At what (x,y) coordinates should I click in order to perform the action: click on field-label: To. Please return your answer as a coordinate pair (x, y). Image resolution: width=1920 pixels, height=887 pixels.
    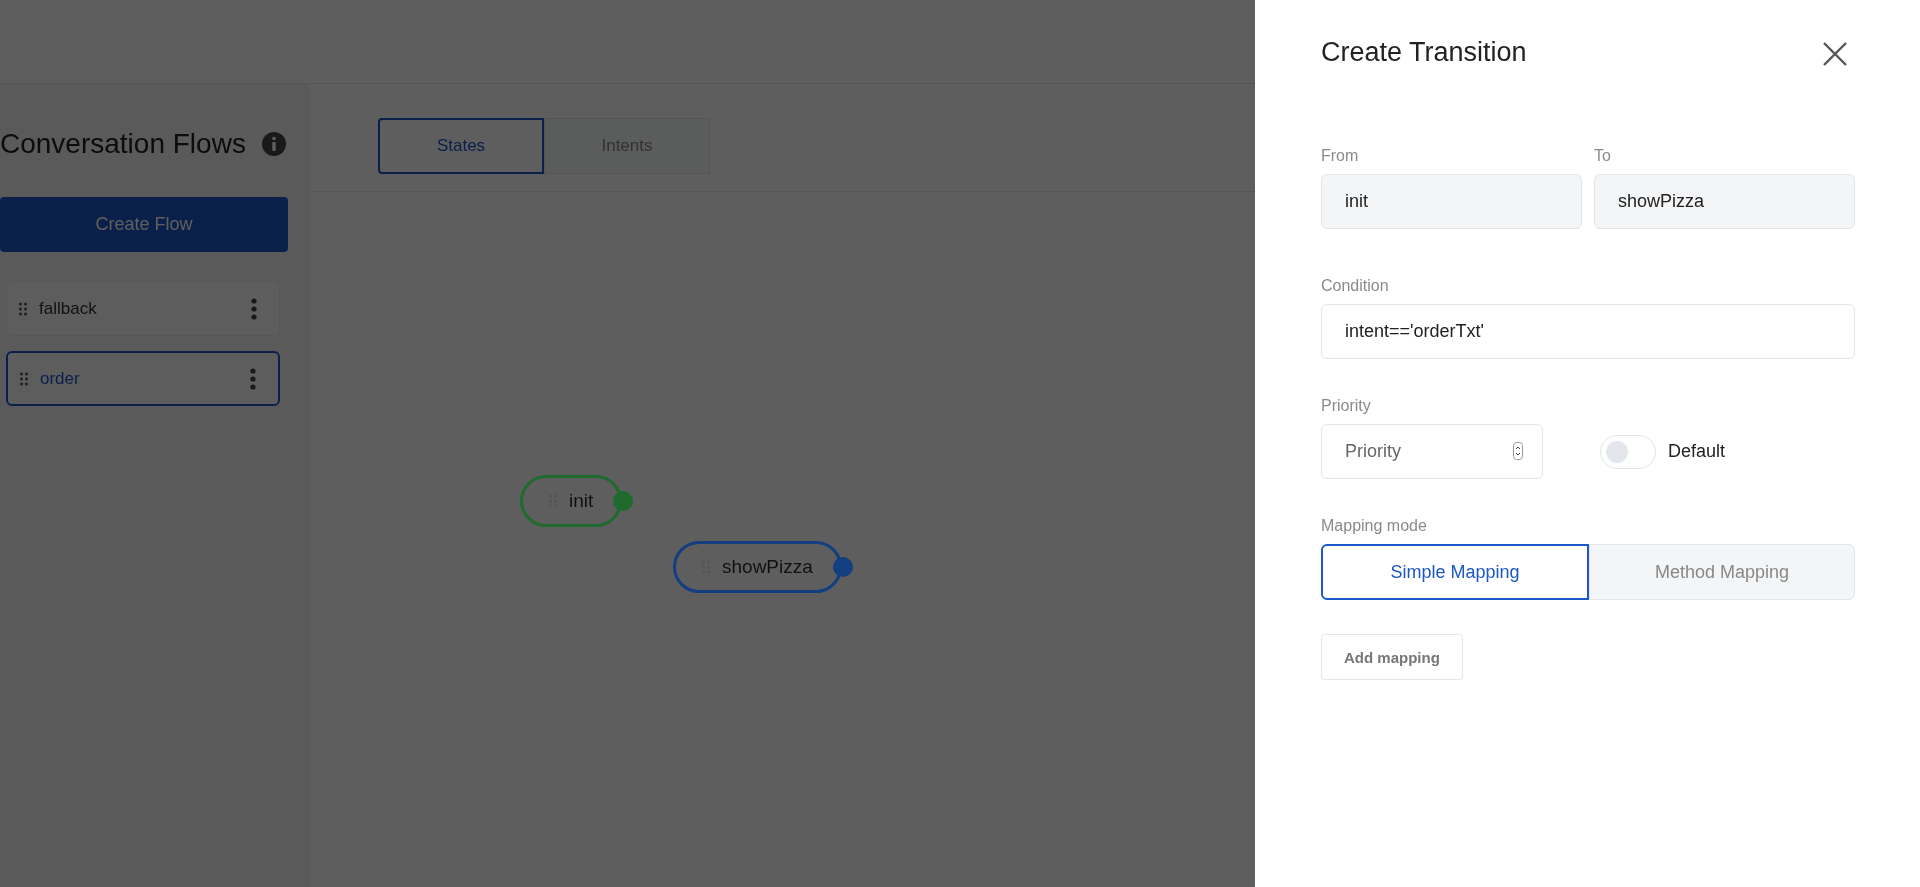
    Looking at the image, I should click on (1603, 156).